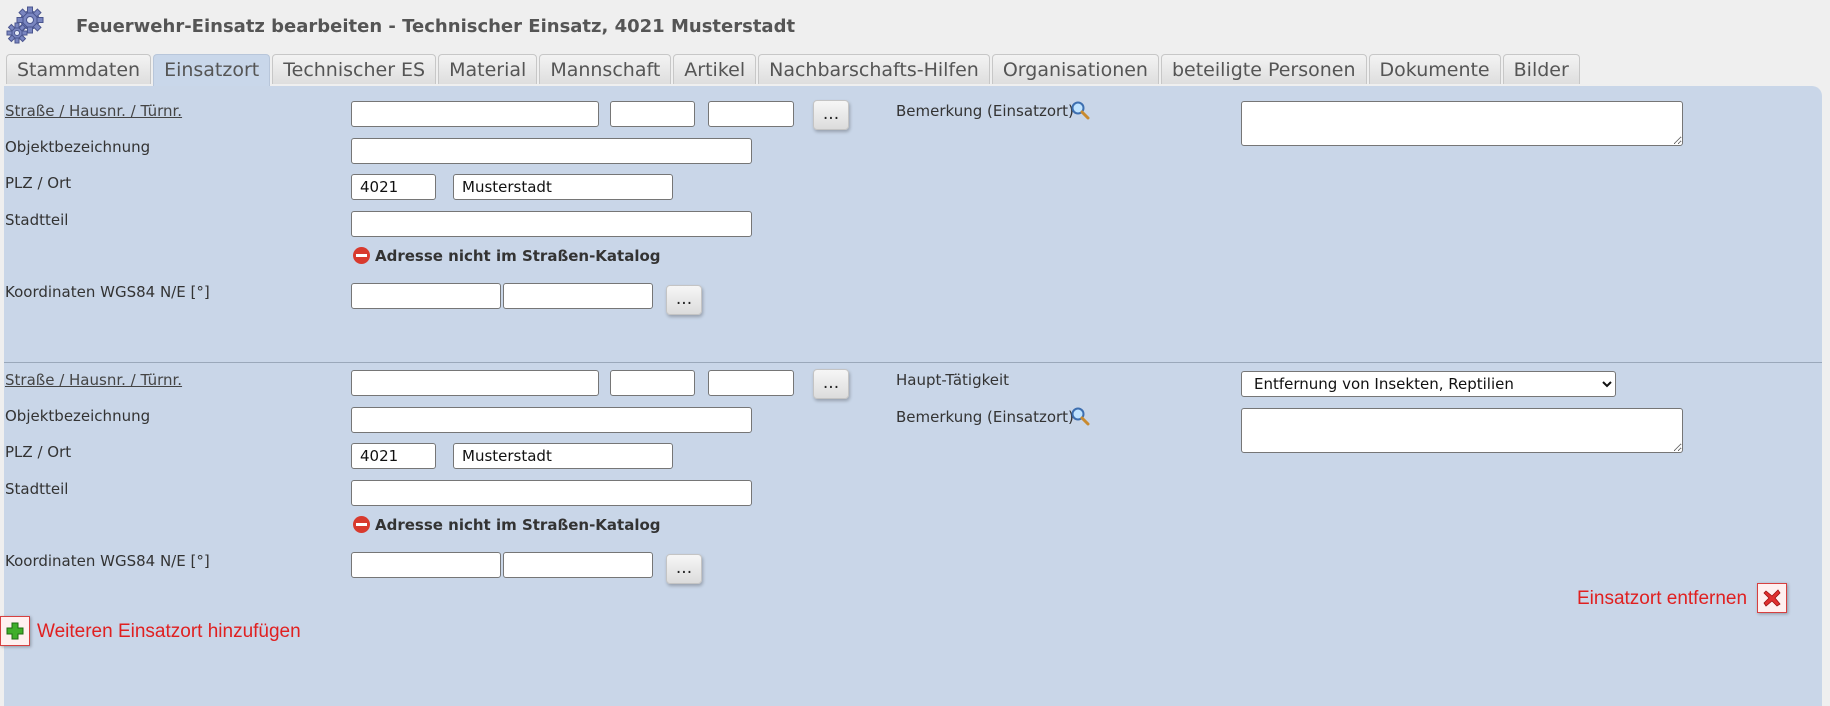 The width and height of the screenshot is (1830, 706). I want to click on tab-organisationen: Organisationen, so click(1075, 69).